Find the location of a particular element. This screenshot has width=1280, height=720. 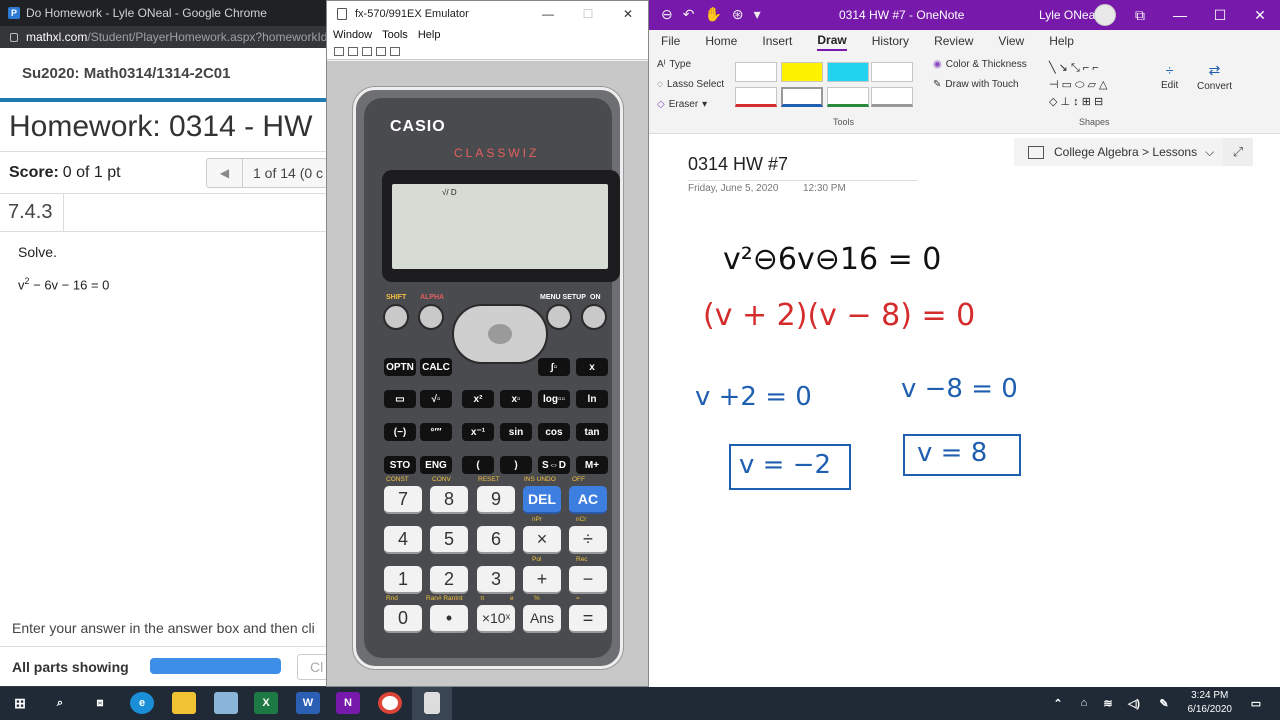

menu-help: Help is located at coordinates (429, 35).